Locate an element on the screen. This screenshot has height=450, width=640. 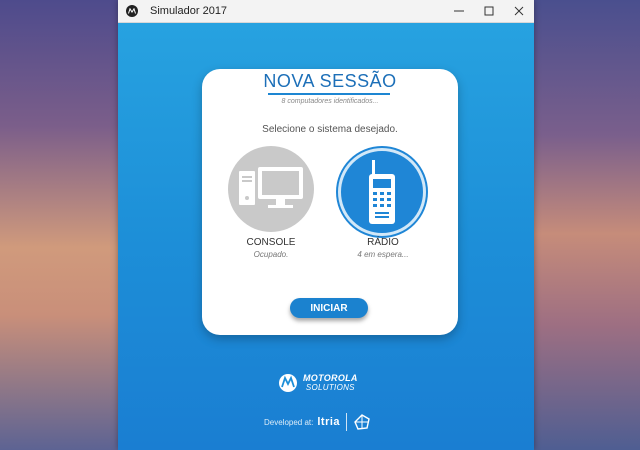
console-label: CONSOLE is located at coordinates (271, 242).